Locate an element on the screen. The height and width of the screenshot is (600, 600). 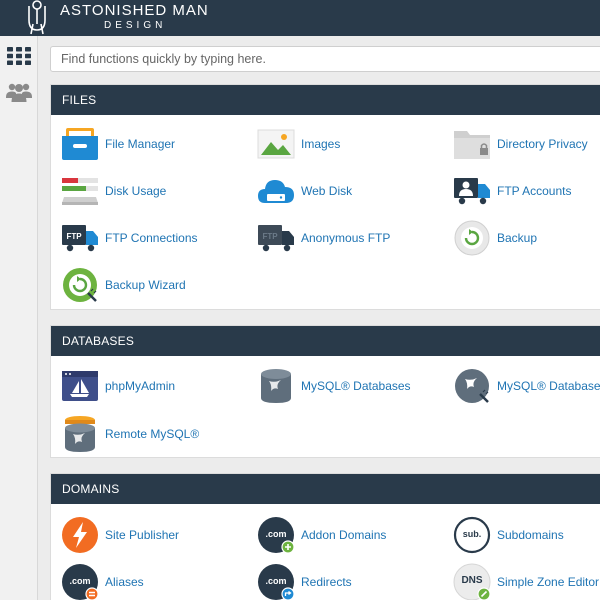
directory-privacy-label: Directory Privacy is located at coordinates (542, 144).